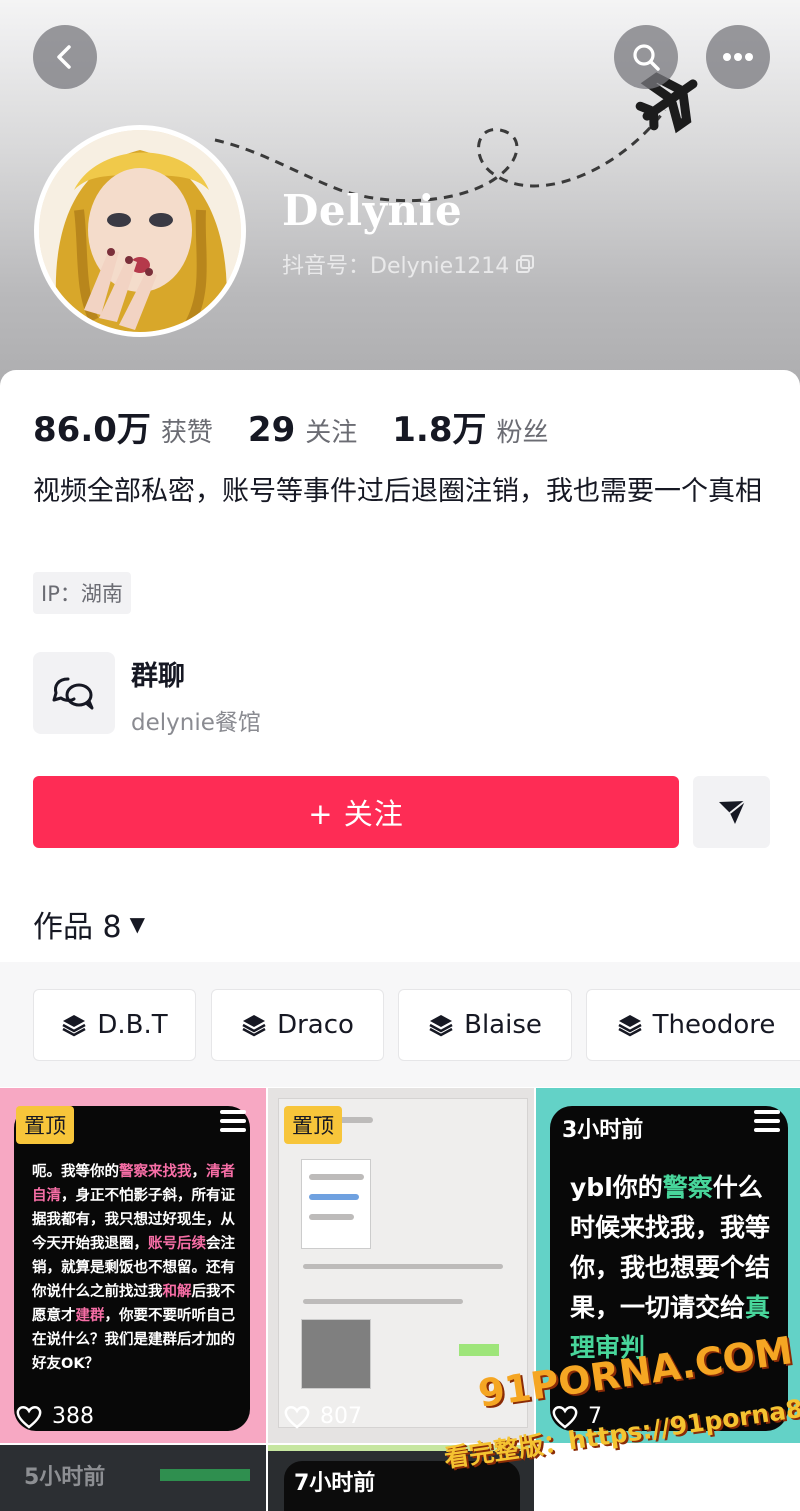  I want to click on post-text: ybl你的警察什么时候来找我，我等你，我也想要个结果，一切请交给真理审判, so click(670, 1267).